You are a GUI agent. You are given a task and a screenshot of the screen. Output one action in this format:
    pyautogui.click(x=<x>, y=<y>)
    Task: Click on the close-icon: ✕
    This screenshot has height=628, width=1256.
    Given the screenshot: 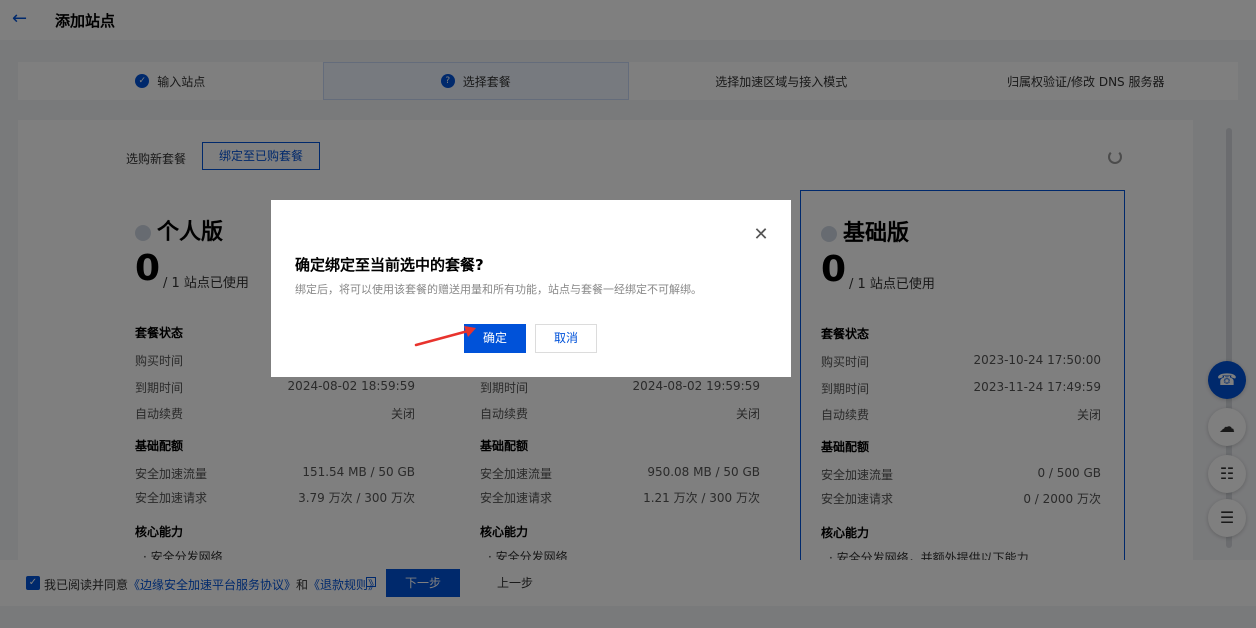 What is the action you would take?
    pyautogui.click(x=761, y=235)
    